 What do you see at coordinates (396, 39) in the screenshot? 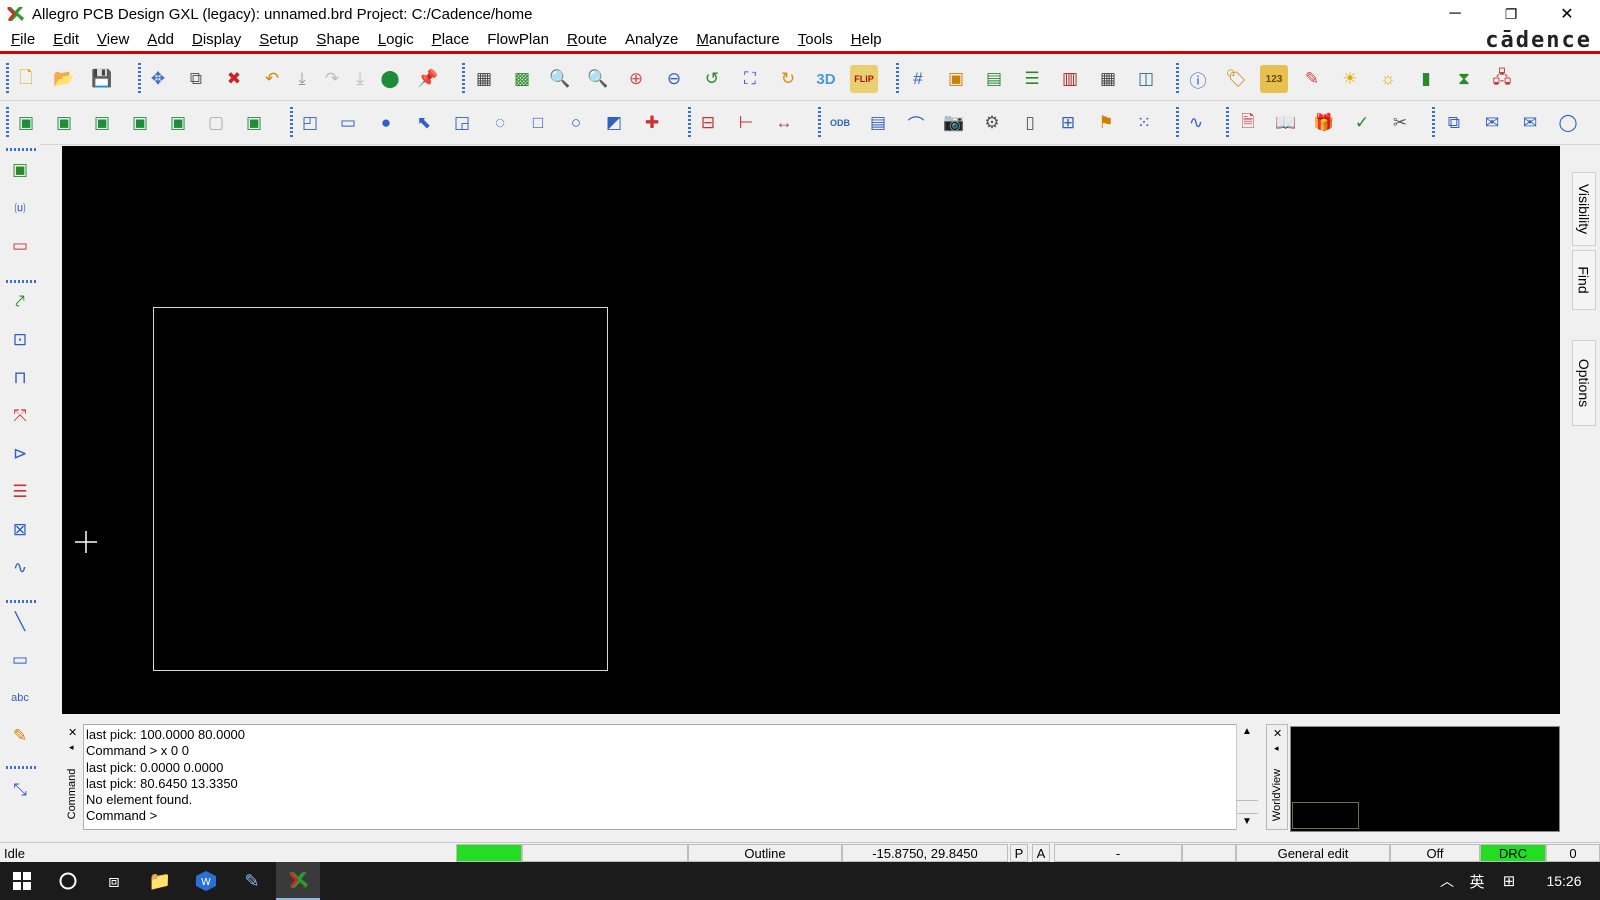
I see `menu-logic: Logic` at bounding box center [396, 39].